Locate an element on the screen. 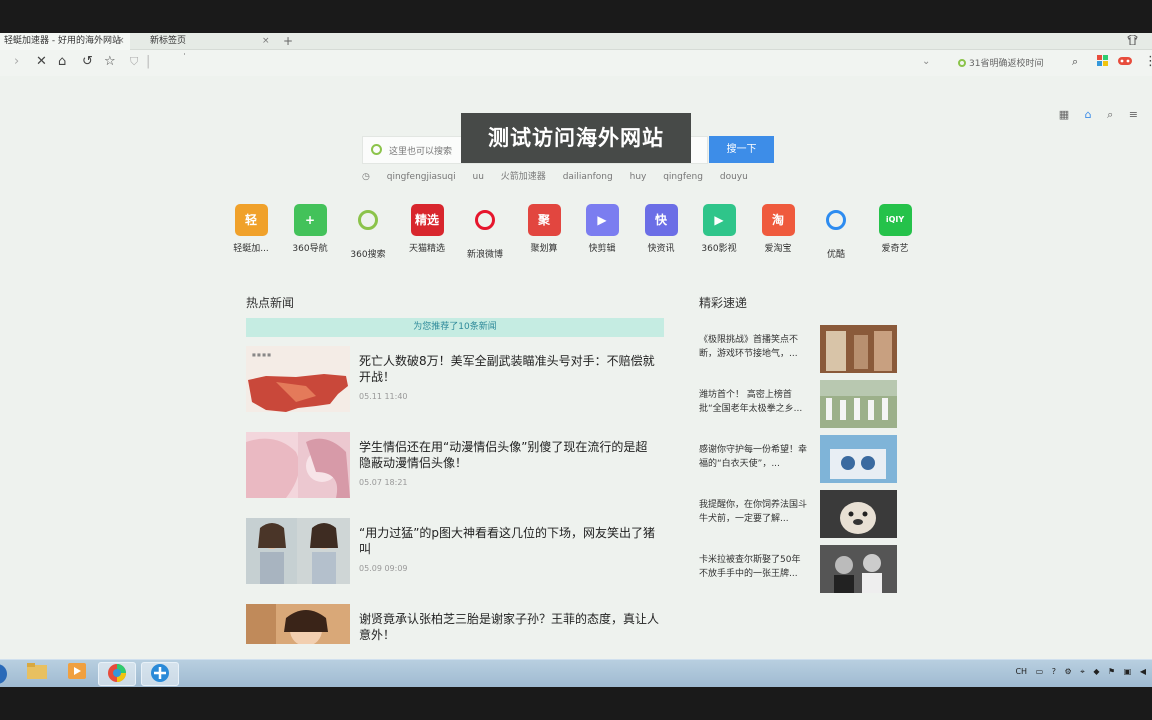 This screenshot has width=1152, height=720. tab-newtab: 新标签页 × is located at coordinates (210, 41).